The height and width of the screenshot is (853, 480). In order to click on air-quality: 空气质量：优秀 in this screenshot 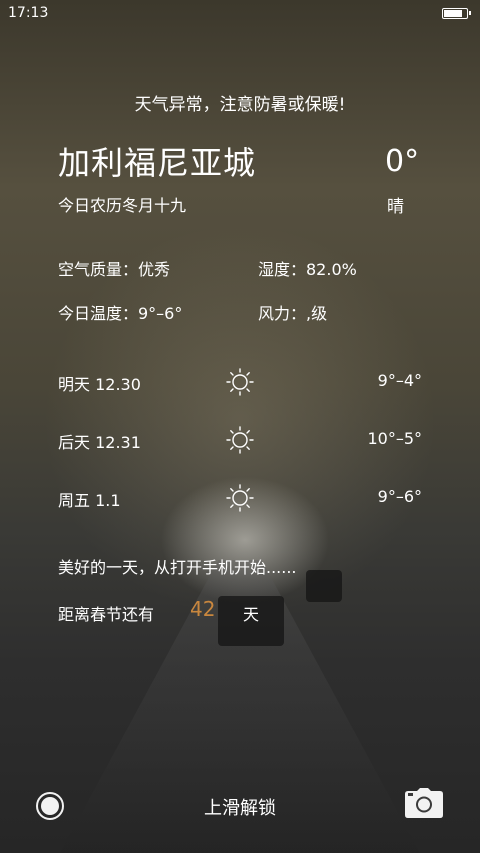, I will do `click(114, 269)`.